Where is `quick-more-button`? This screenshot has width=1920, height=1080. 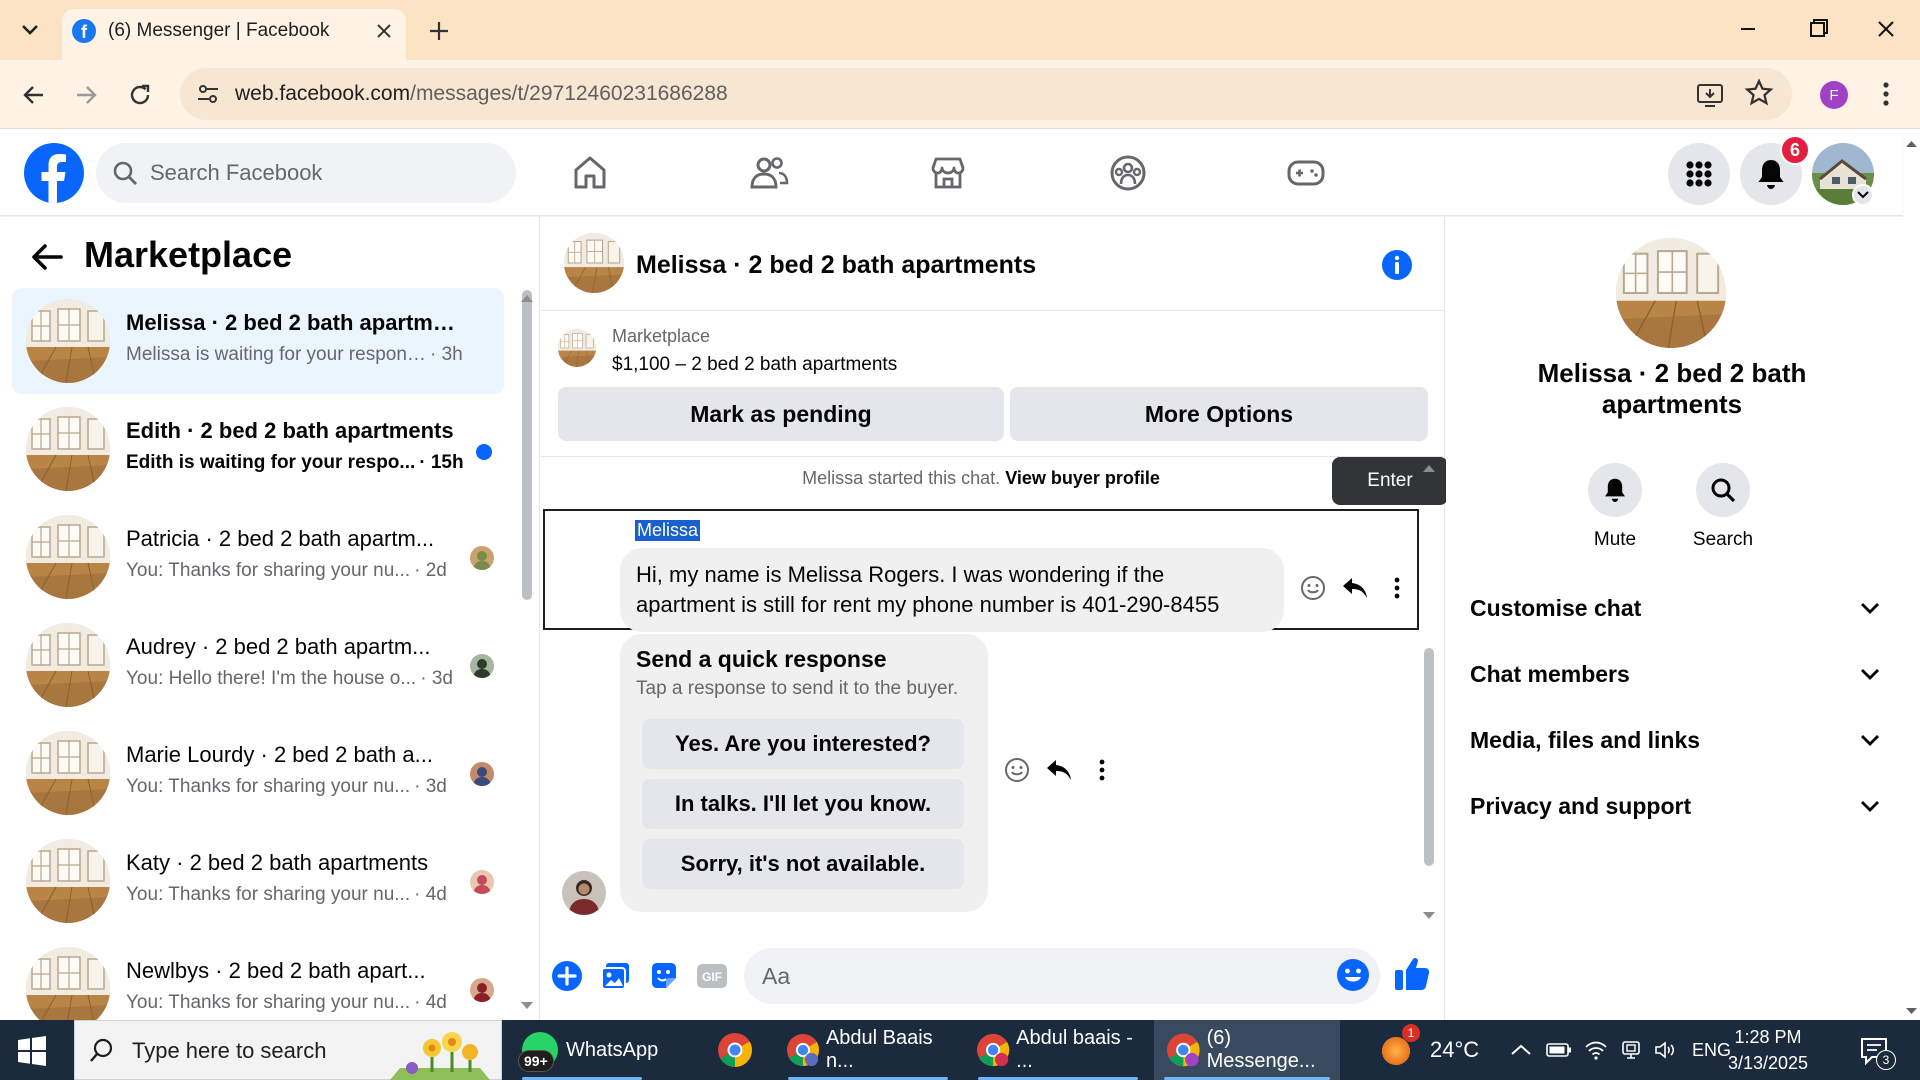 quick-more-button is located at coordinates (1102, 770).